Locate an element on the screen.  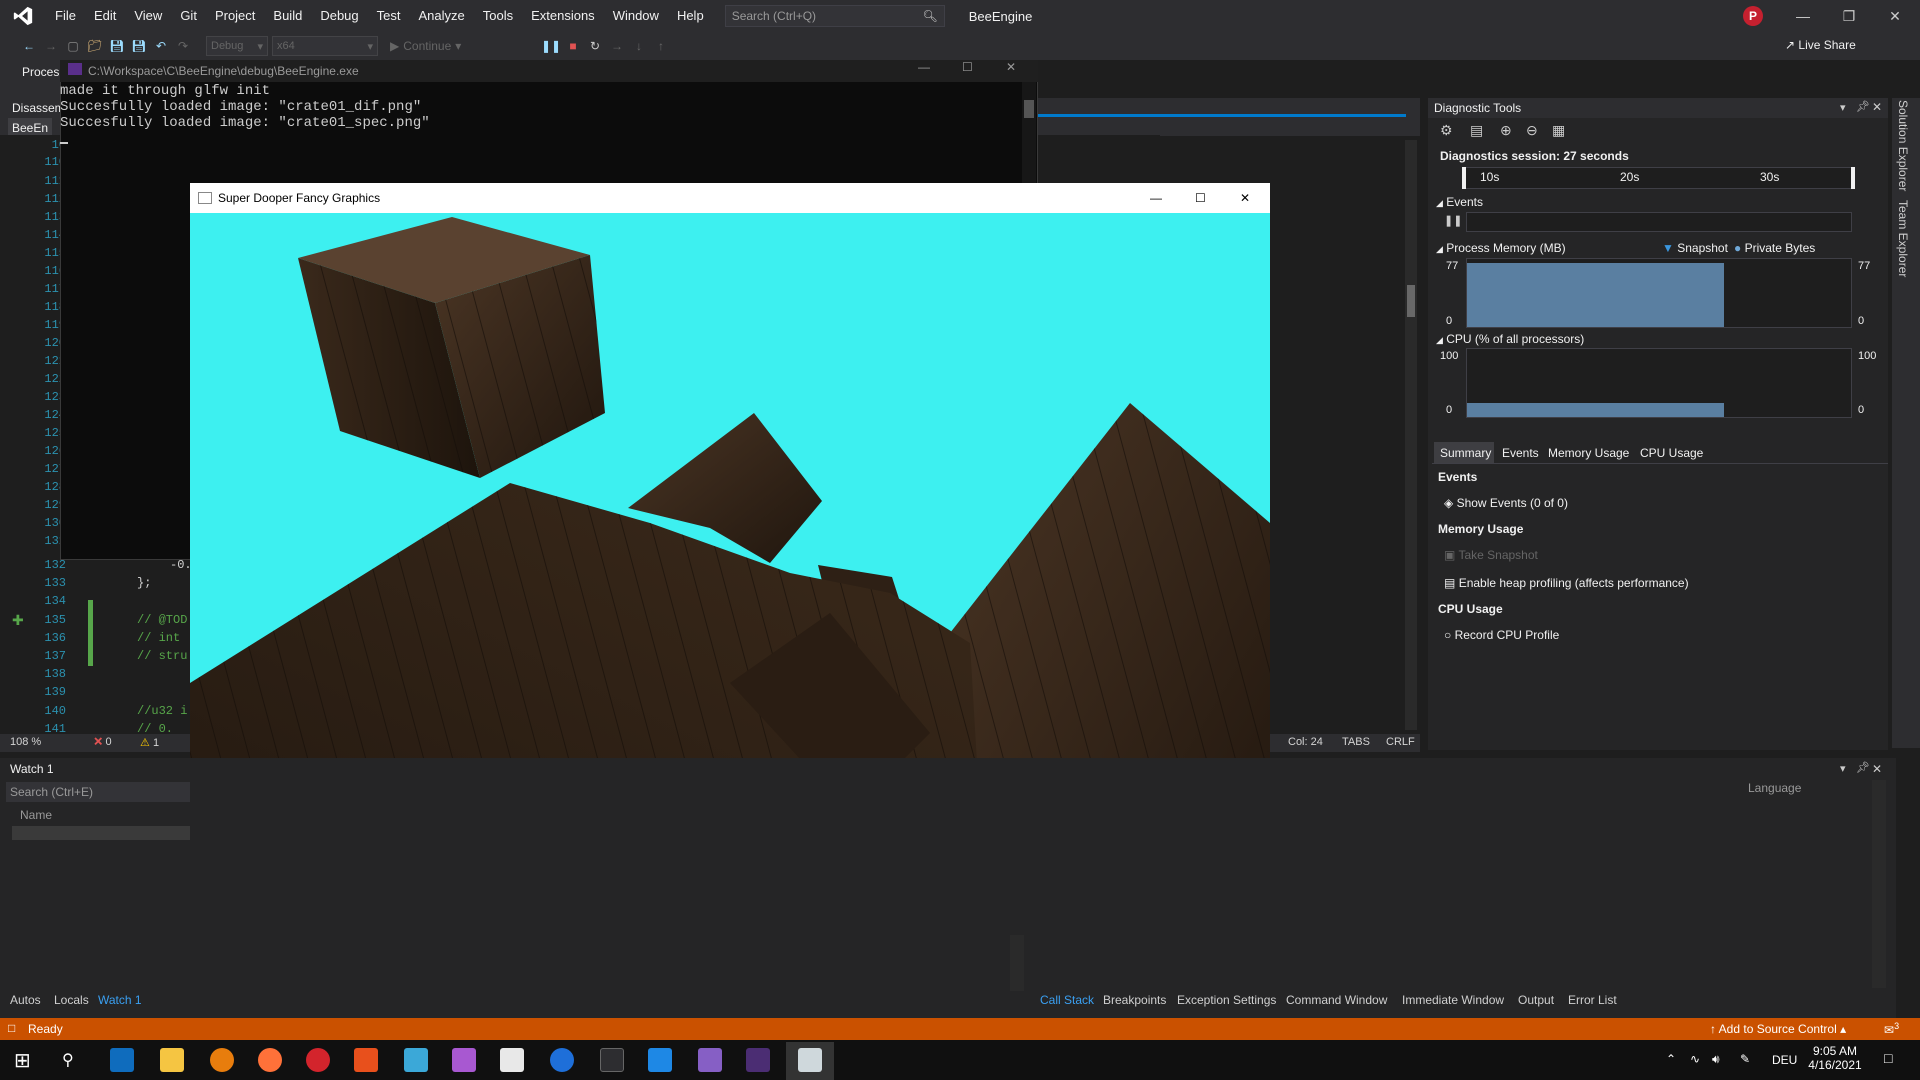
record-cpu-button: ○ Record CPU Profile is located at coordinates (1501, 635).